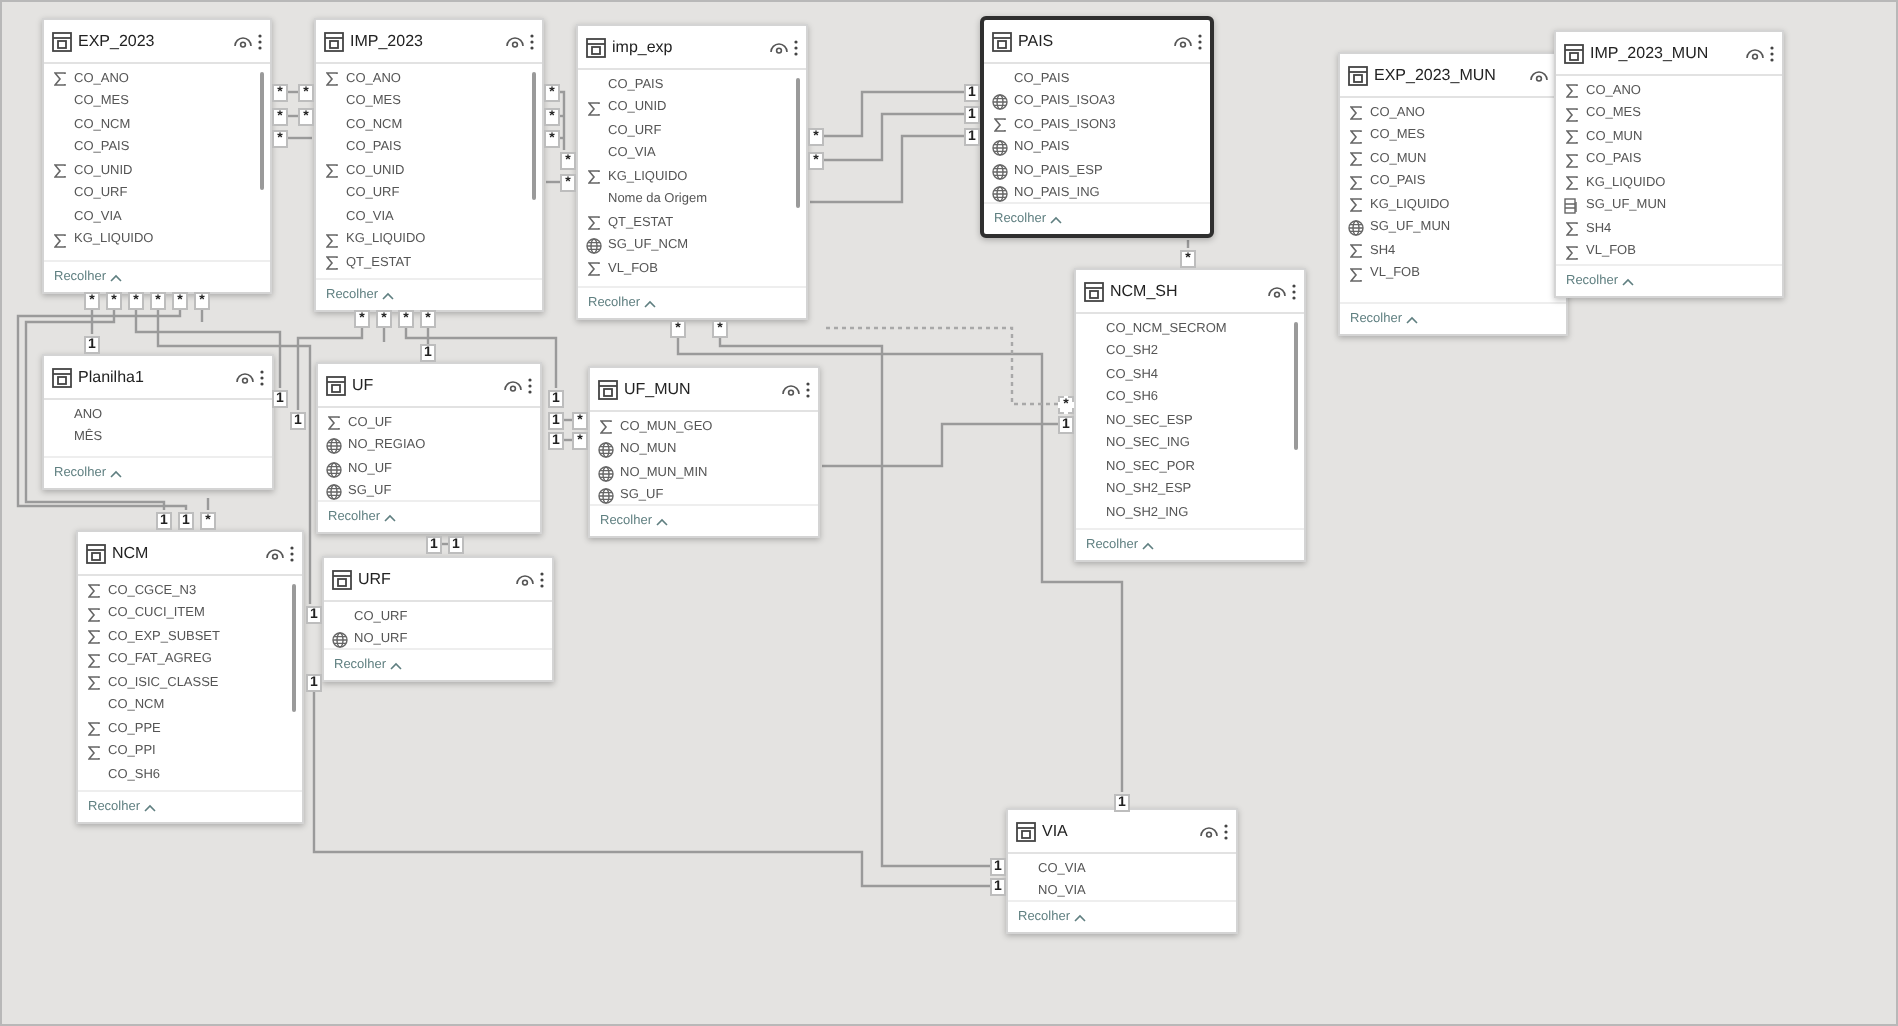  What do you see at coordinates (1145, 291) in the screenshot?
I see `table-name: NCM_SH` at bounding box center [1145, 291].